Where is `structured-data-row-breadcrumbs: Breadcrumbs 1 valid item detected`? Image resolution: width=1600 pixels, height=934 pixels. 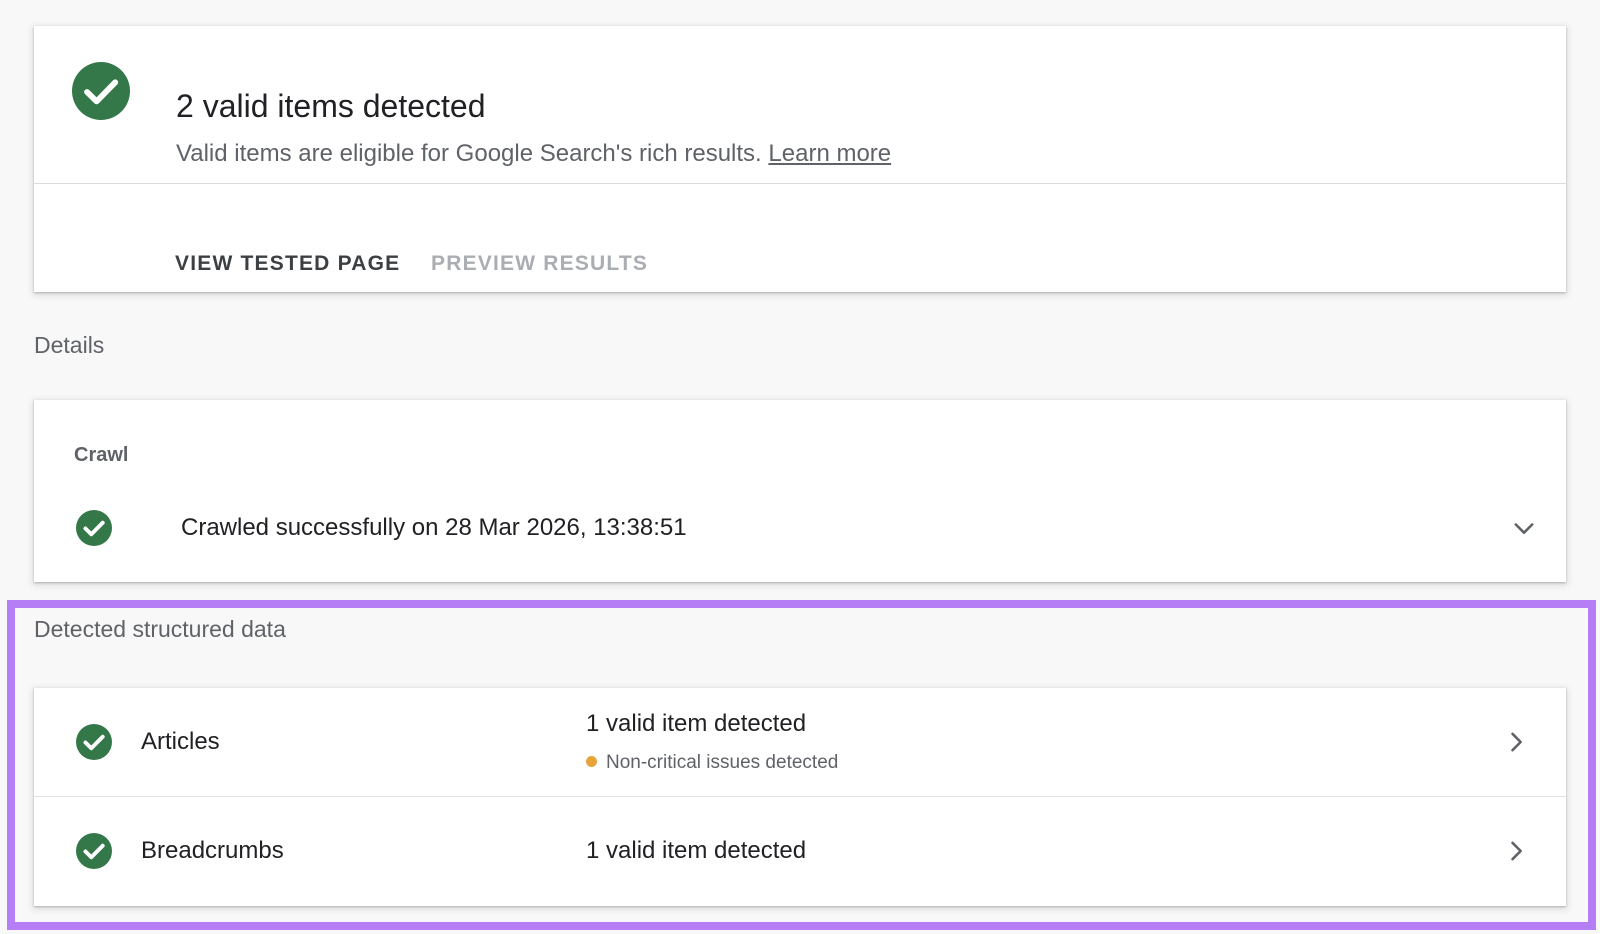 structured-data-row-breadcrumbs: Breadcrumbs 1 valid item detected is located at coordinates (800, 851).